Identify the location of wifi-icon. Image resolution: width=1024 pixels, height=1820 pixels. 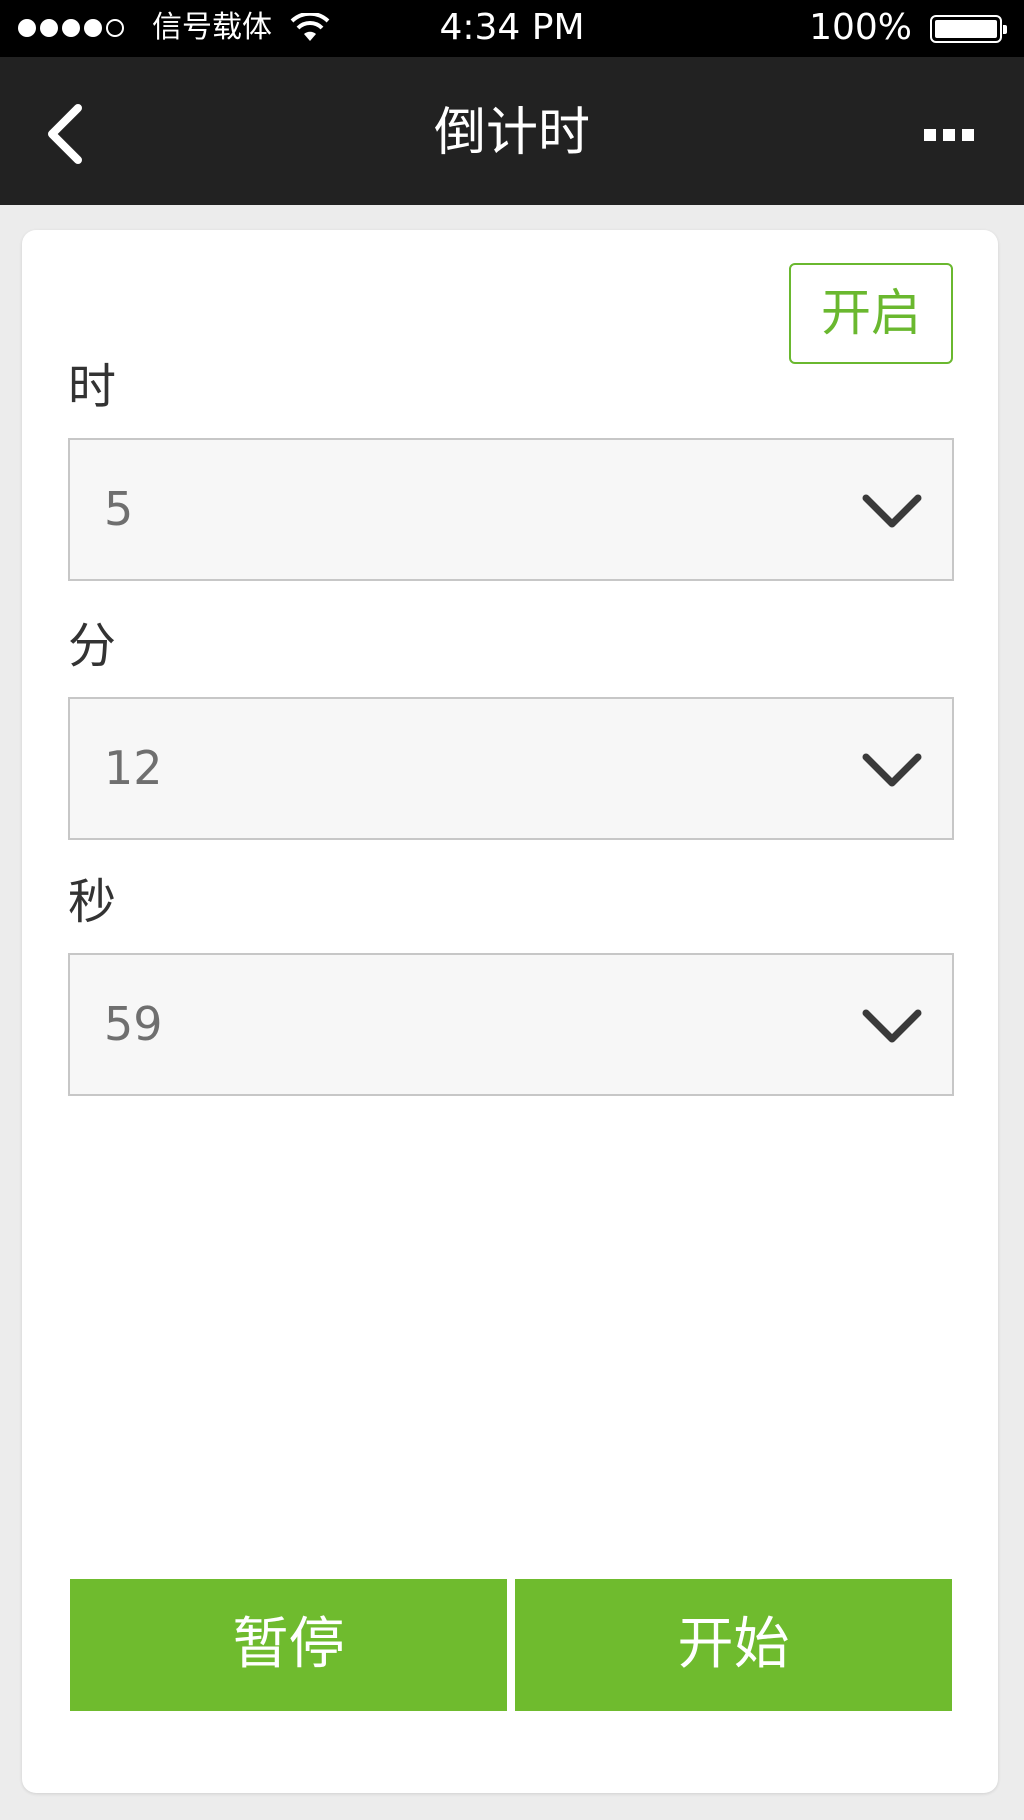
(310, 27).